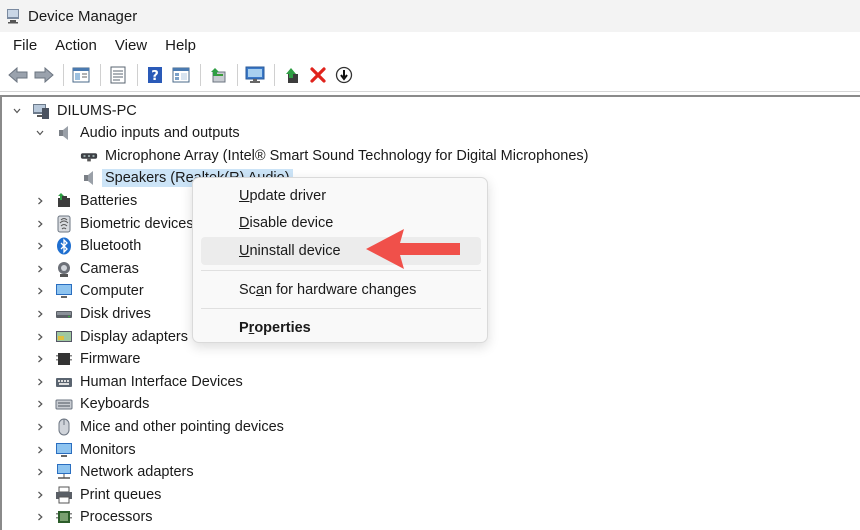  What do you see at coordinates (115, 314) in the screenshot?
I see `tree-category-label: Disk drives` at bounding box center [115, 314].